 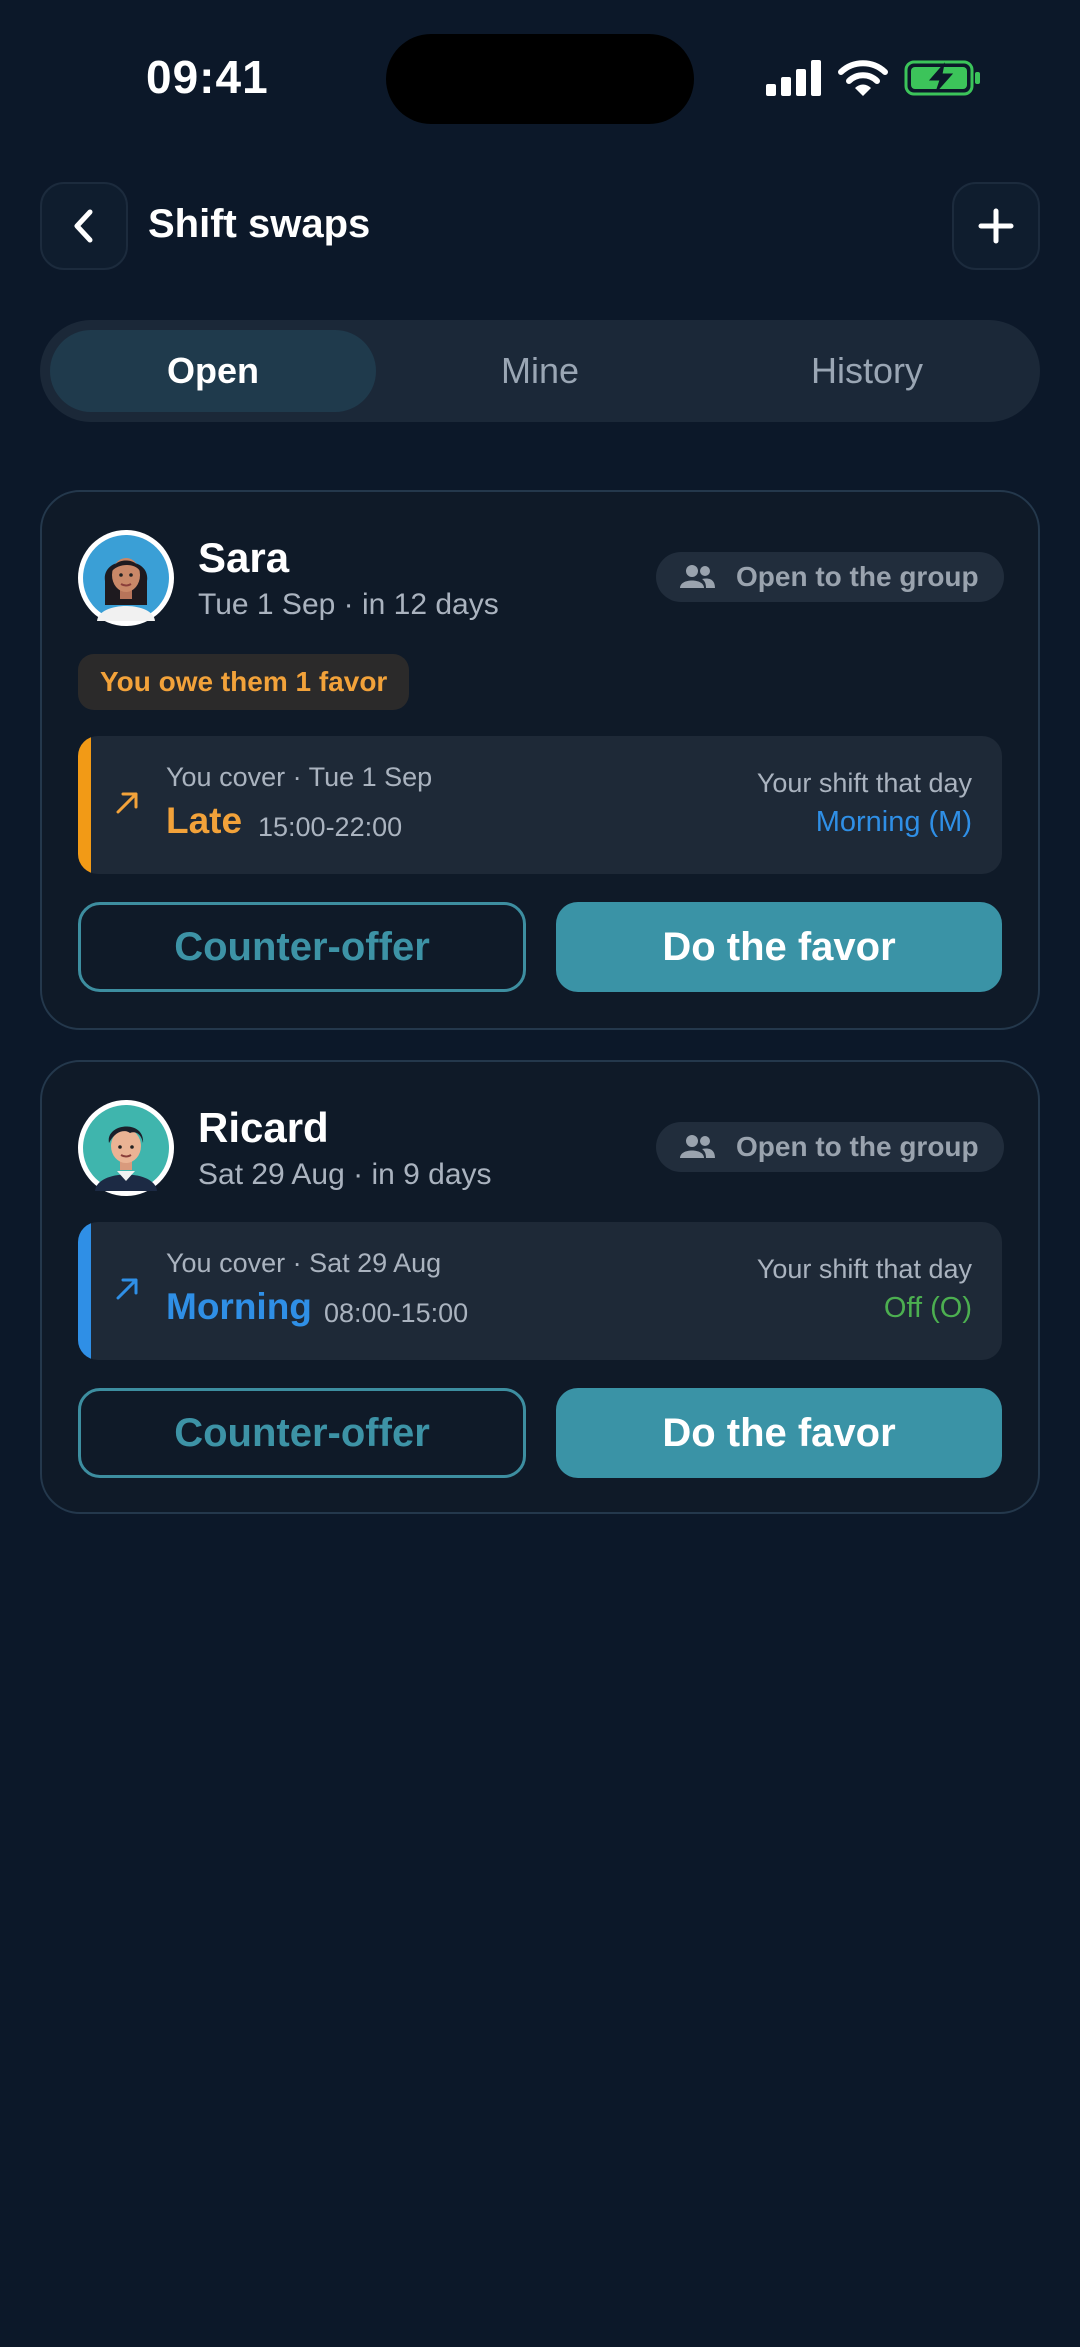 What do you see at coordinates (867, 371) in the screenshot?
I see `tab-history: History` at bounding box center [867, 371].